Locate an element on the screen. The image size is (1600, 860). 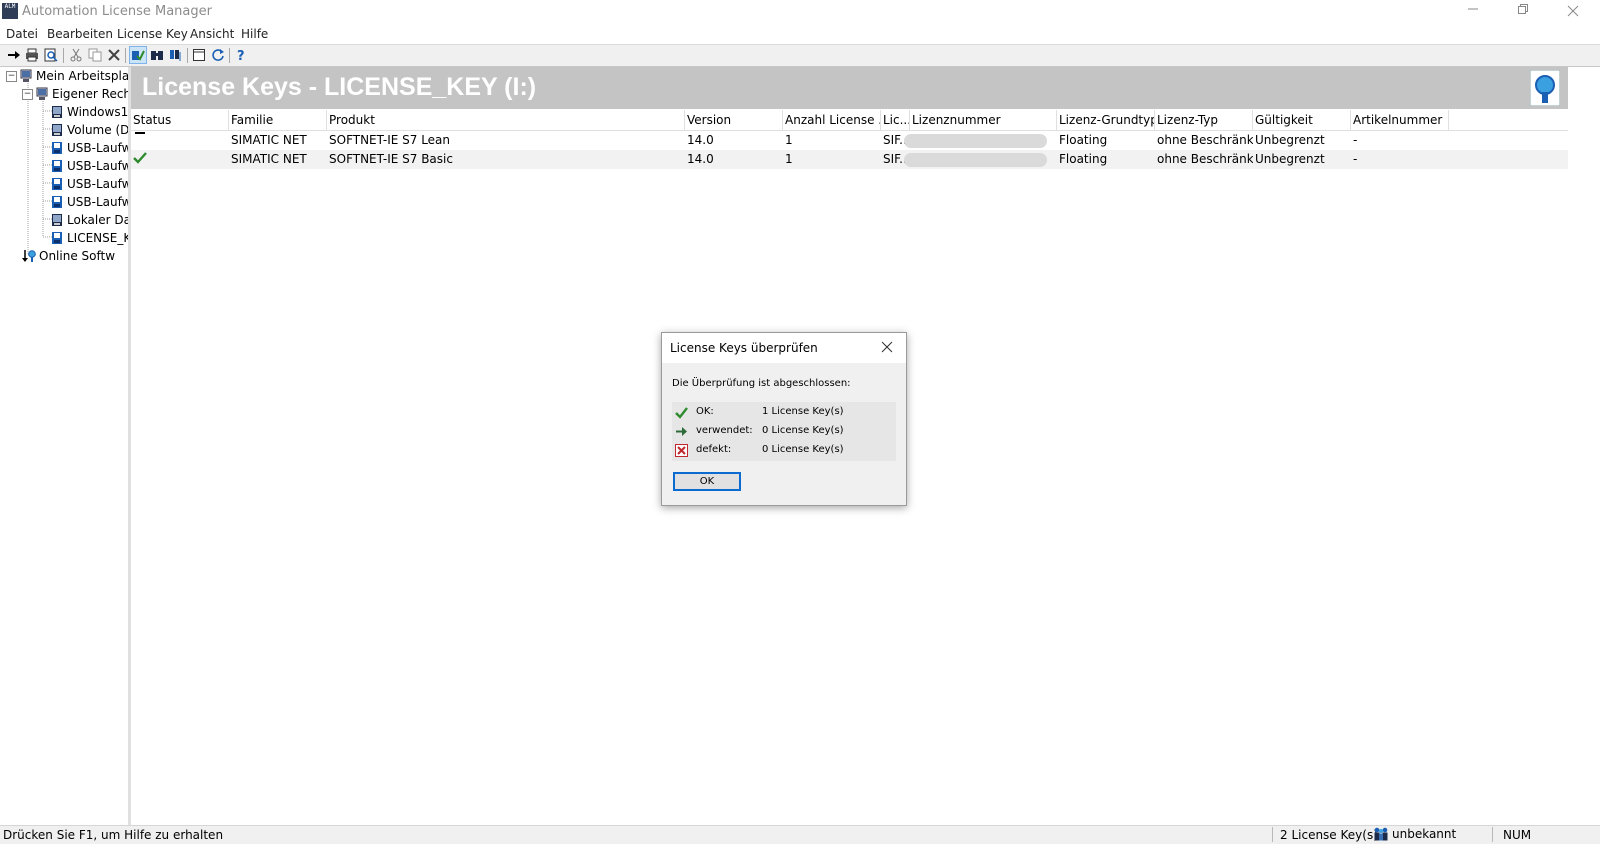
close-icon is located at coordinates (1573, 11).